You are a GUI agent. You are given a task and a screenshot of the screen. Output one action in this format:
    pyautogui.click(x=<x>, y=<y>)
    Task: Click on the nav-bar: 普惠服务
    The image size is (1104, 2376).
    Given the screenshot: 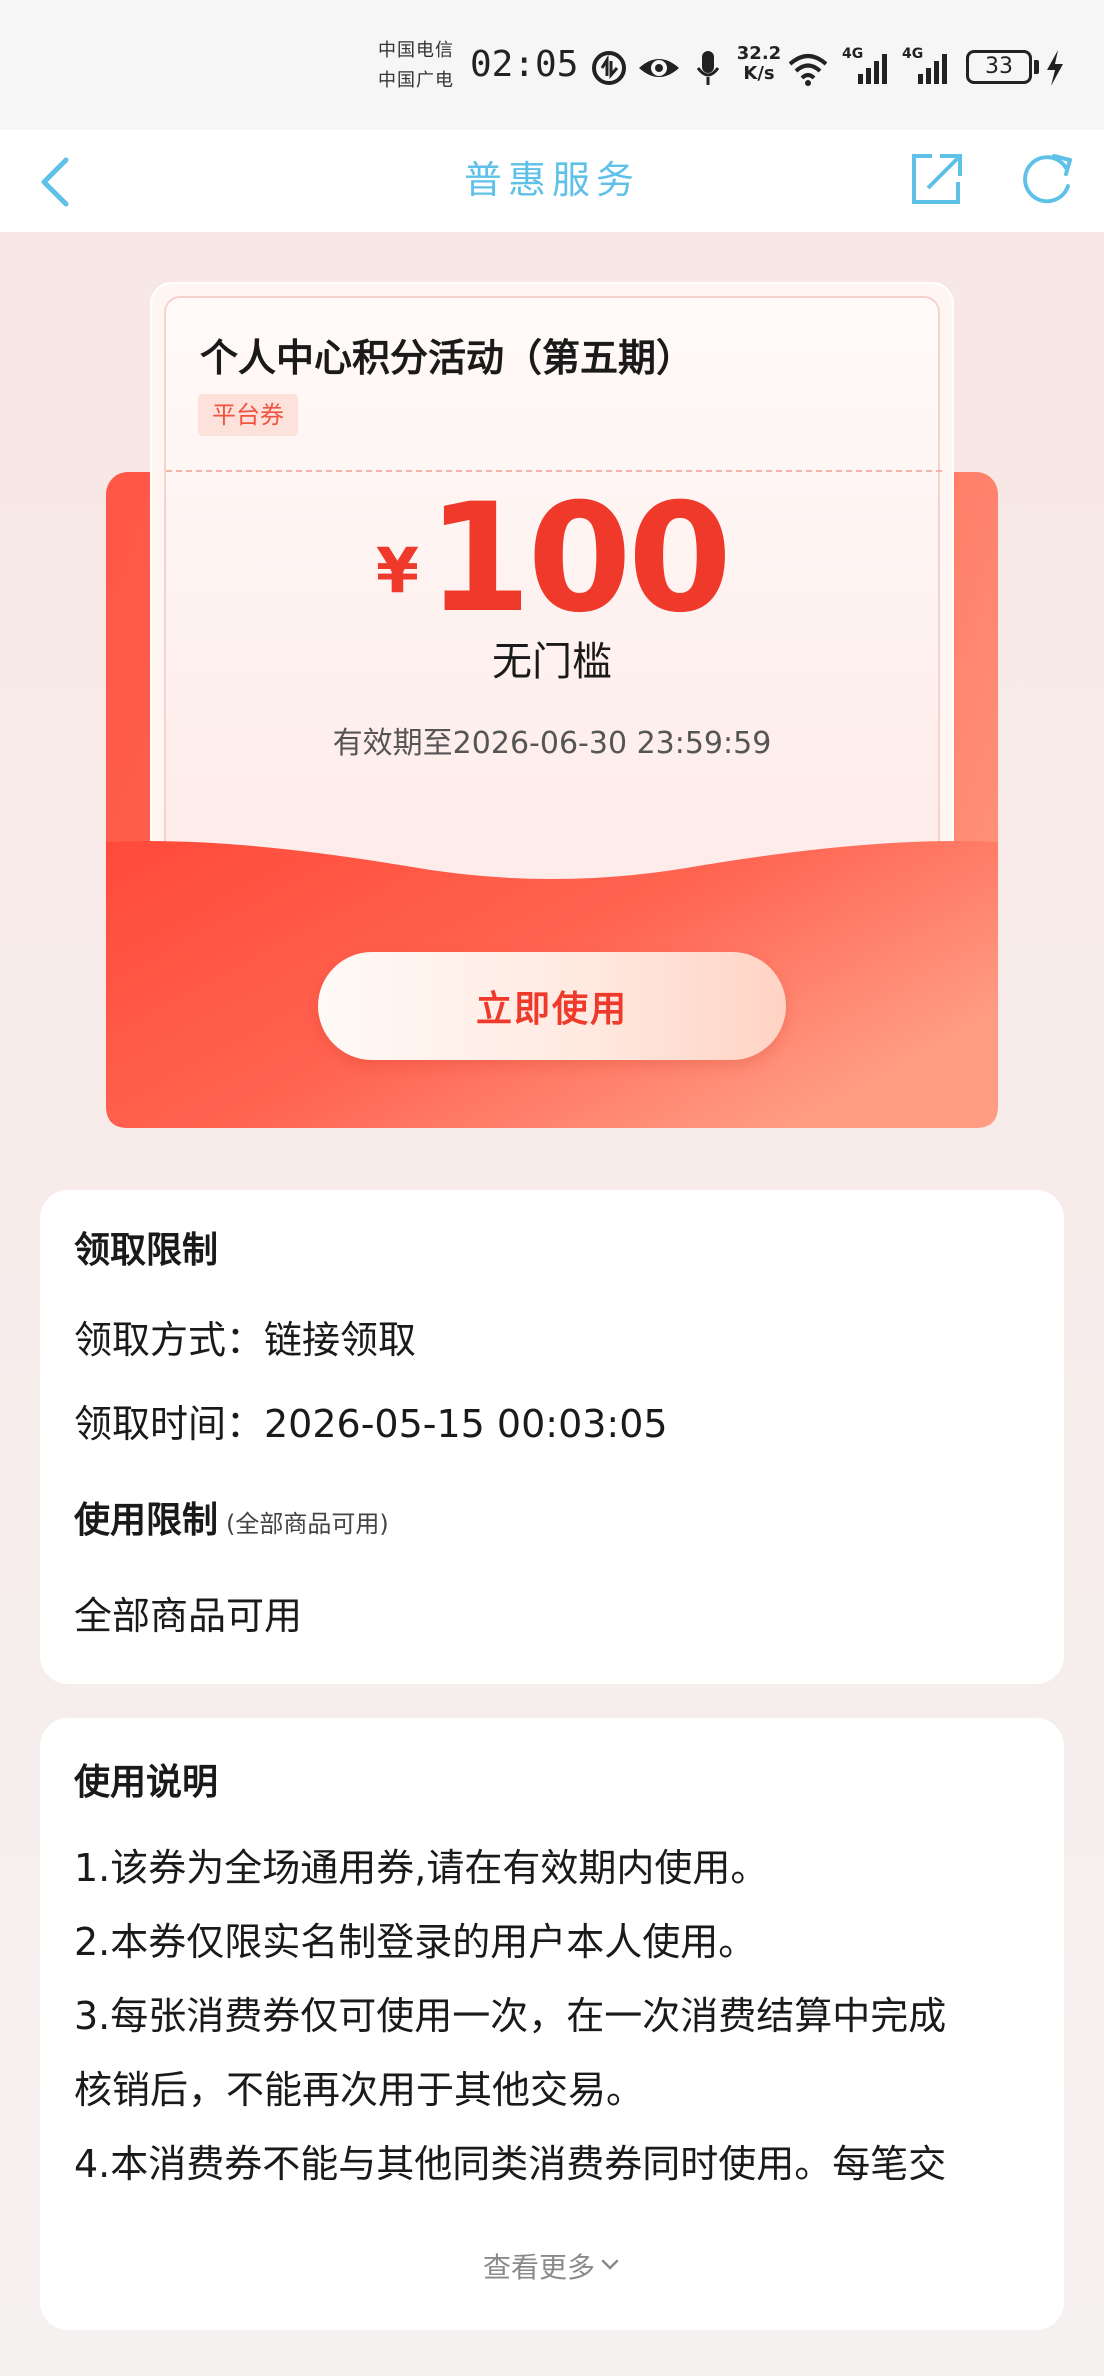 What is the action you would take?
    pyautogui.click(x=552, y=181)
    